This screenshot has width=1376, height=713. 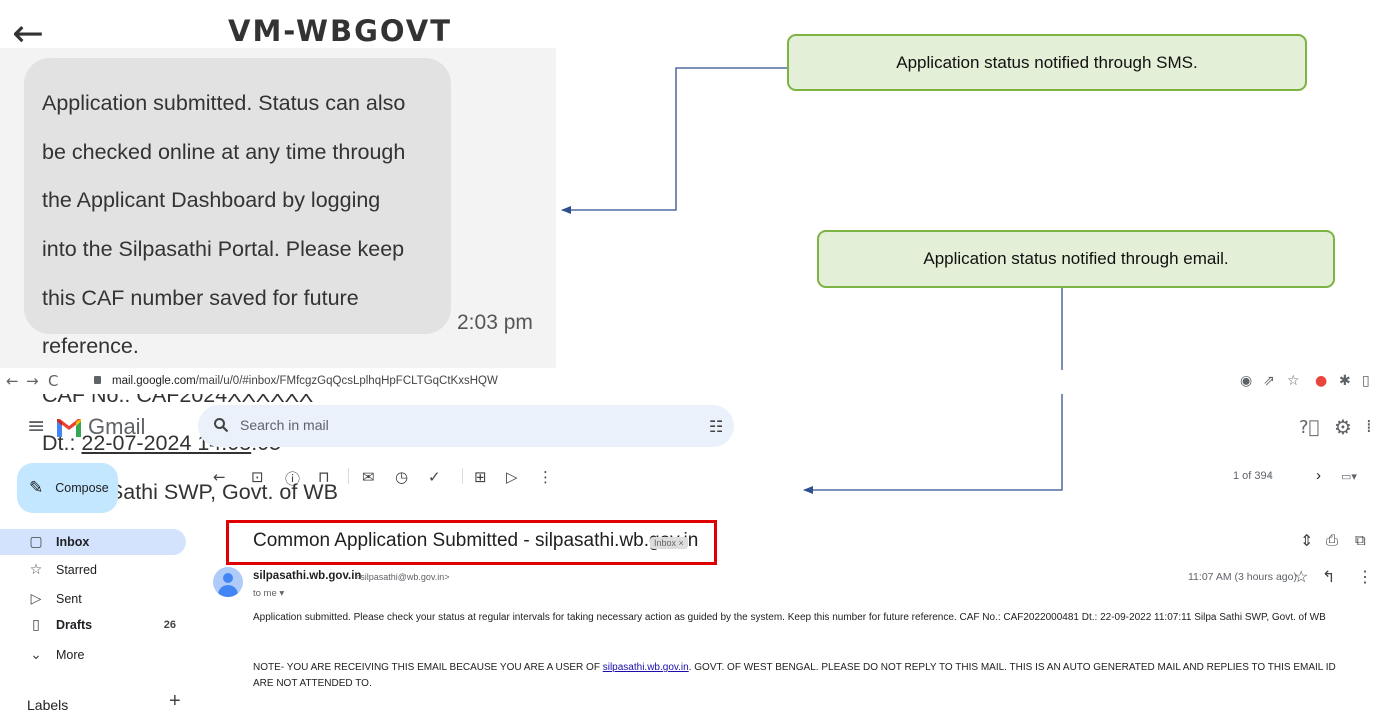 I want to click on more-vert-icon: ⋮, so click(x=1365, y=577).